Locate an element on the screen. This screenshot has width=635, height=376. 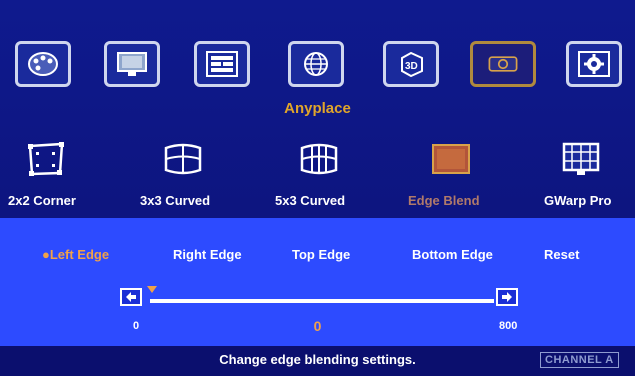
monitor-icon is located at coordinates (132, 64).